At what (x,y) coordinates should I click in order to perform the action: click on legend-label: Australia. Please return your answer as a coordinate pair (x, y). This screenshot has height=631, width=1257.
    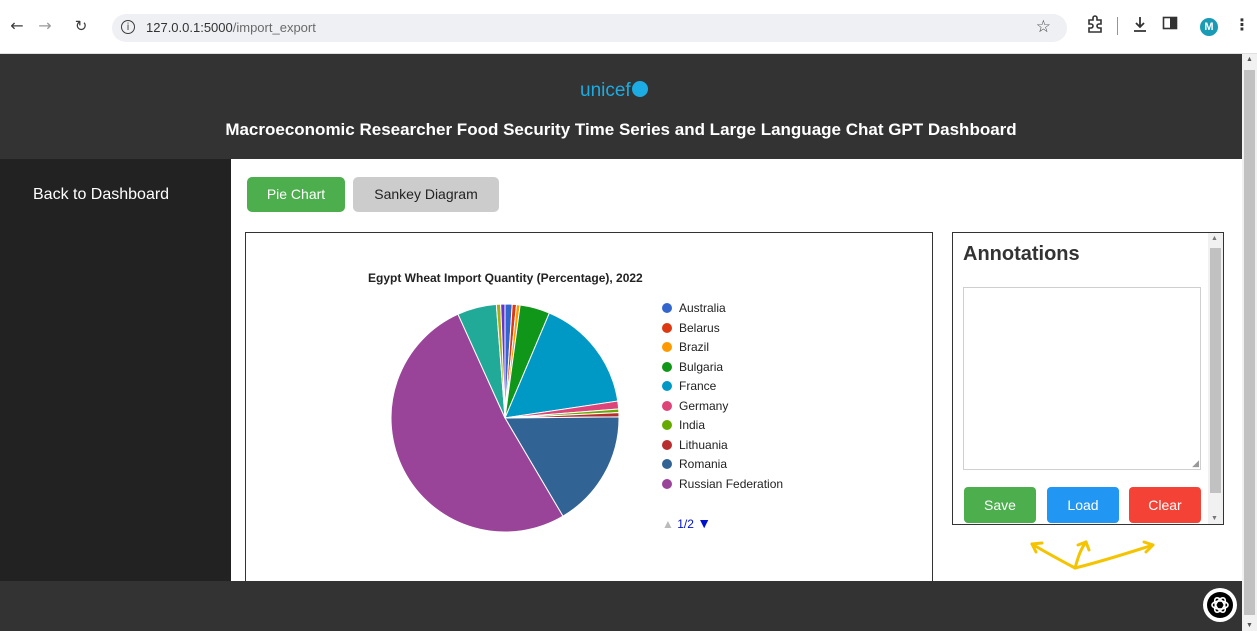
    Looking at the image, I should click on (702, 308).